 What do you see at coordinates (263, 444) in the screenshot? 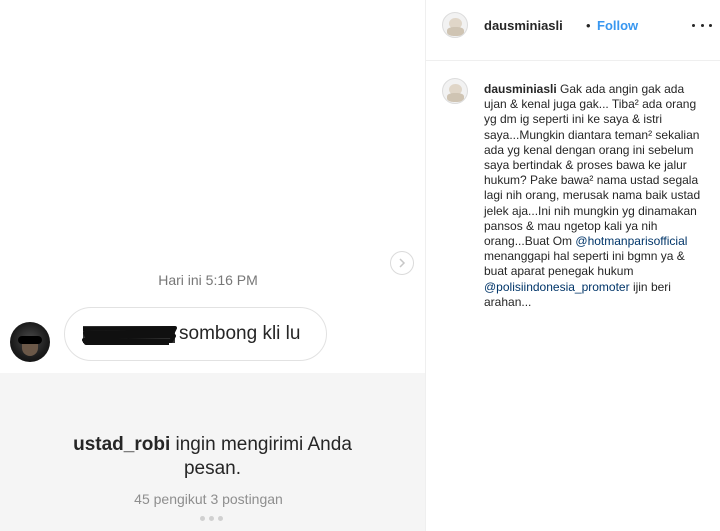
I see `request-text-1: ingin mengirimi Anda` at bounding box center [263, 444].